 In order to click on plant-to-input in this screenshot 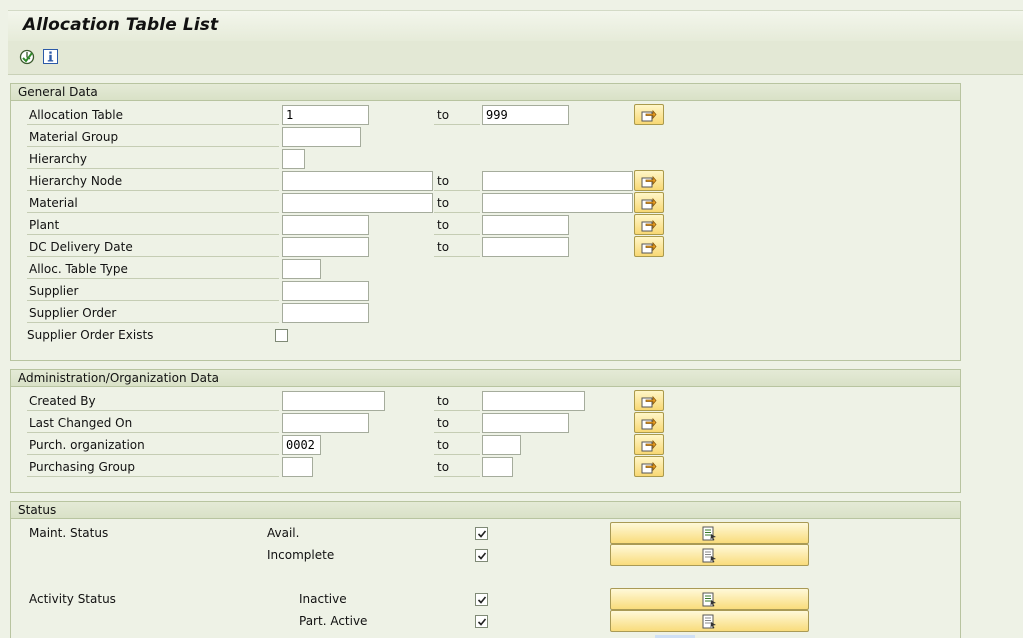, I will do `click(525, 225)`.